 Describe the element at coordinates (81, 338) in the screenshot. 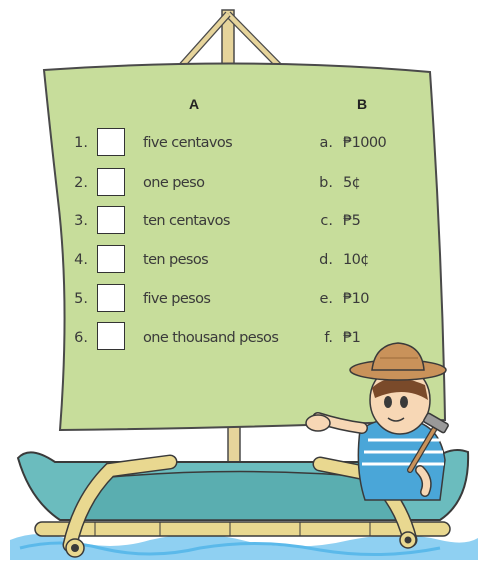

I see `item-number: 6.` at that location.